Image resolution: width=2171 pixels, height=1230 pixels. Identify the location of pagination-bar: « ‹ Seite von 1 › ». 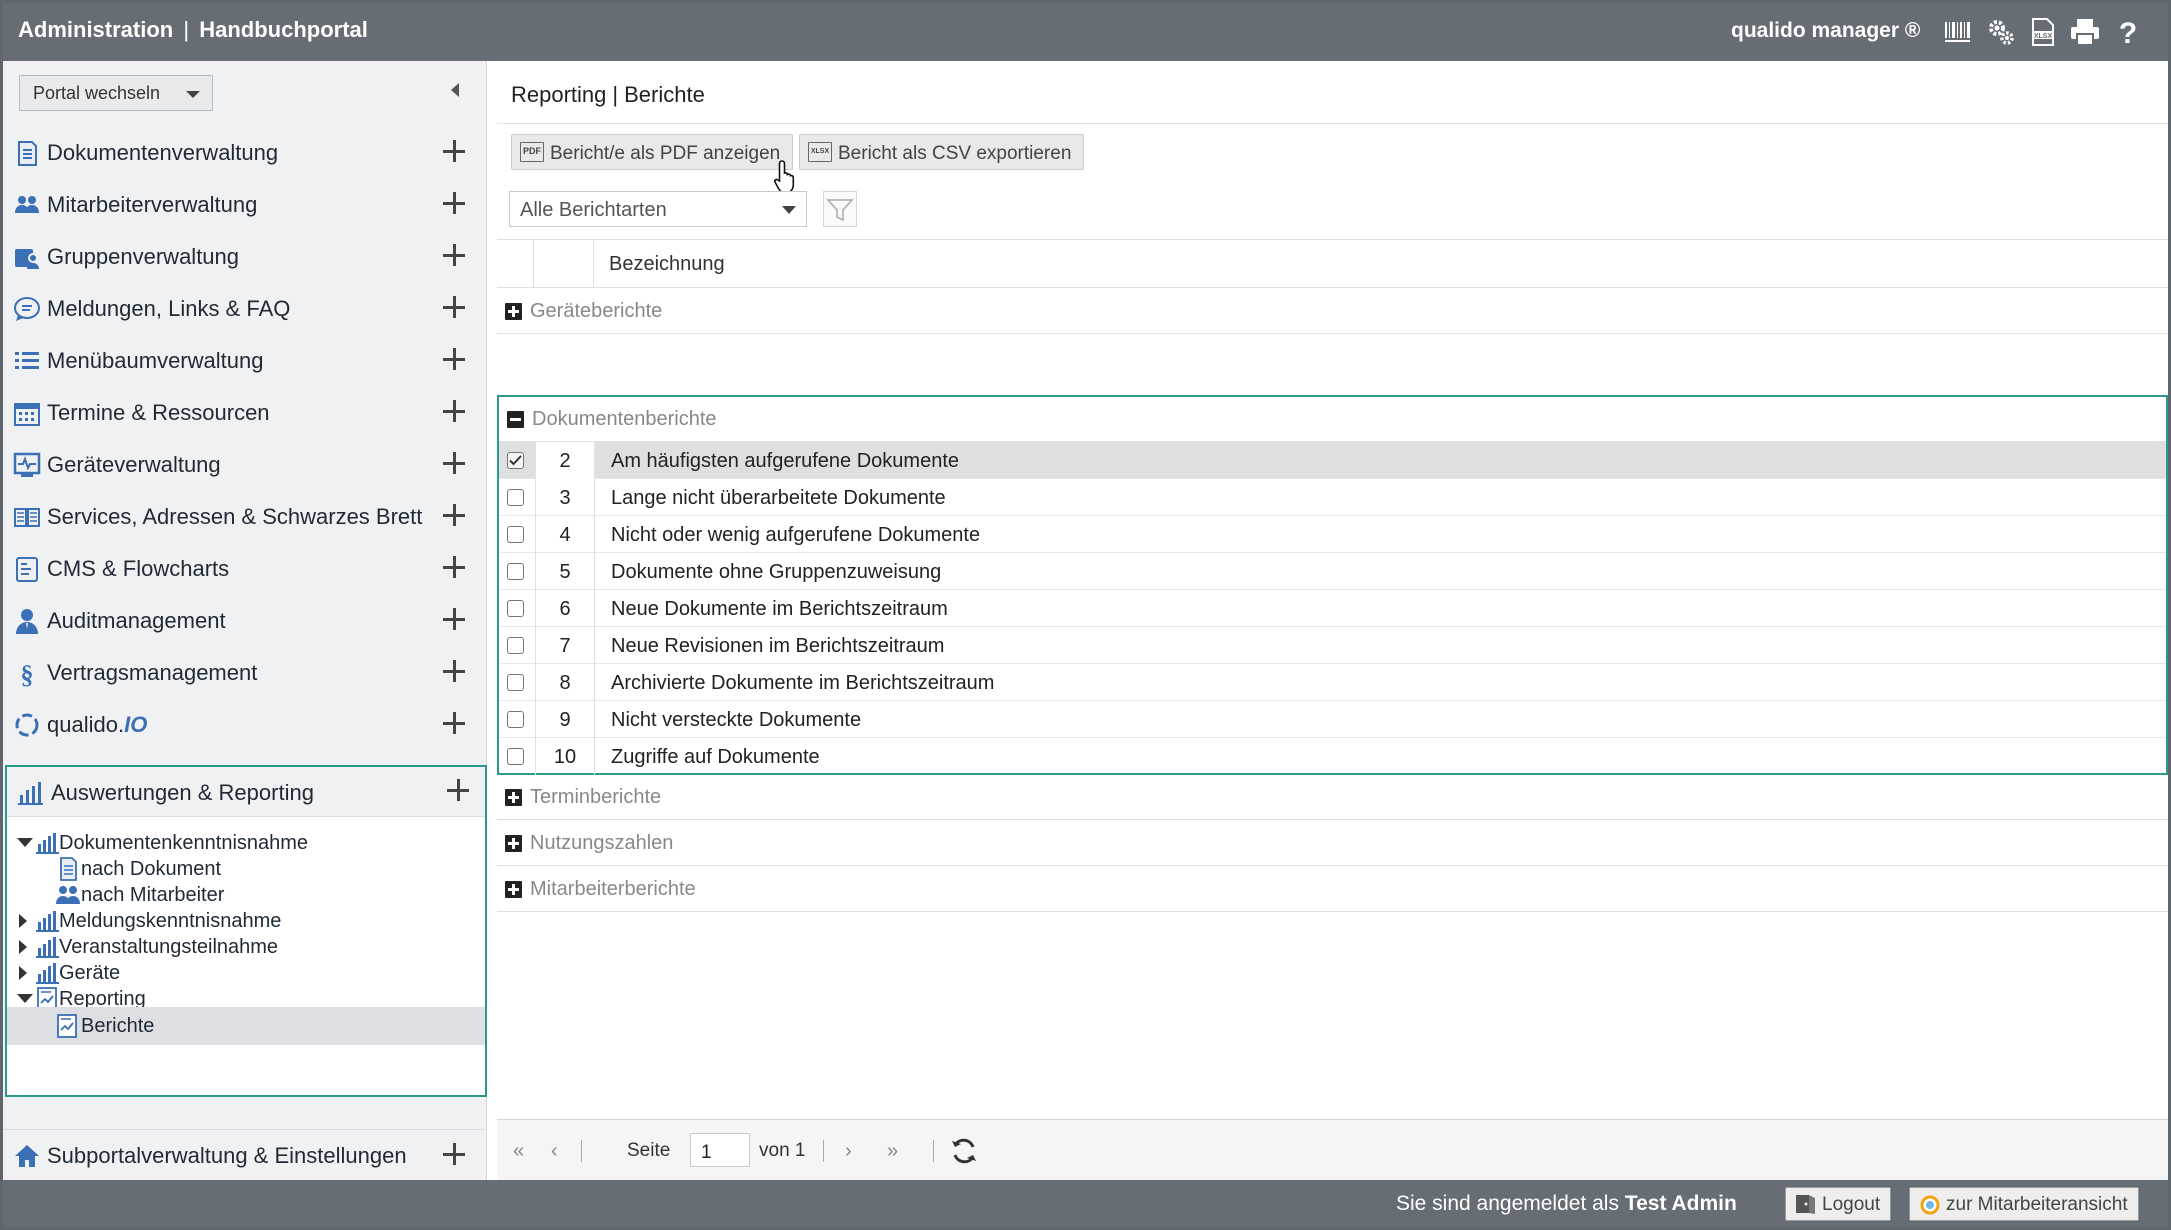
(1332, 1149).